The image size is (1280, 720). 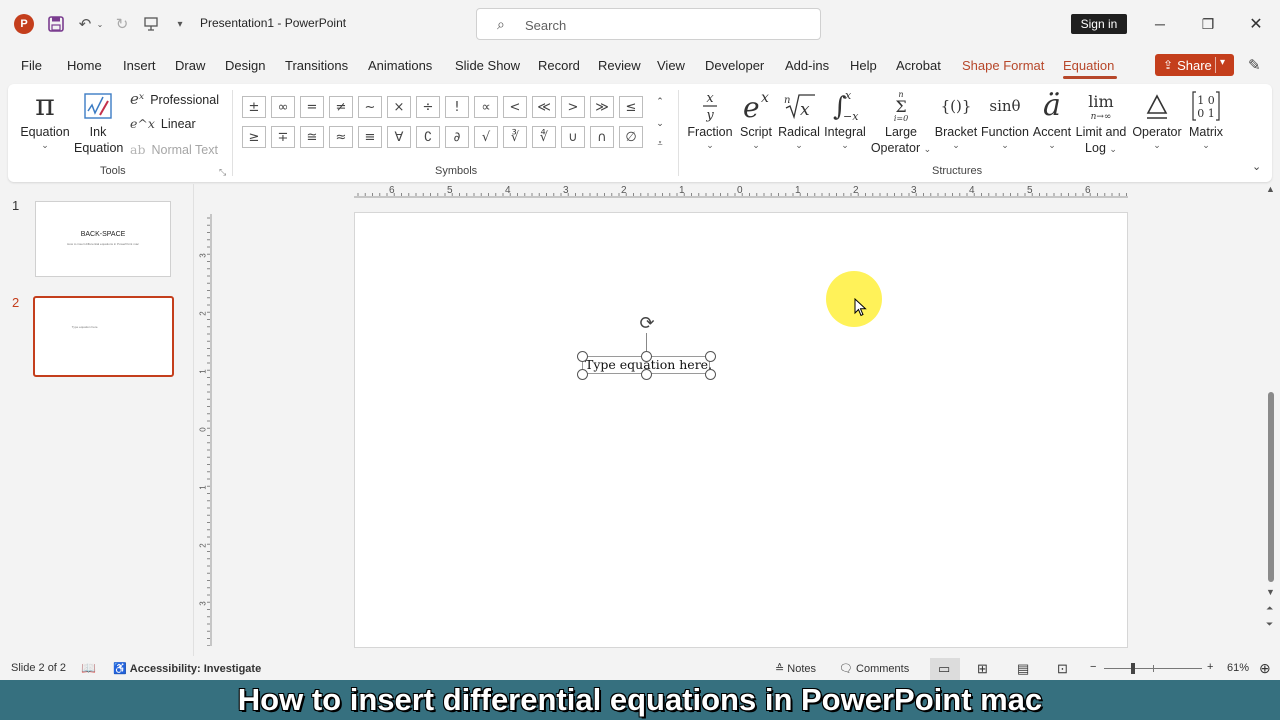 I want to click on sign-in-button: Sign in, so click(x=1099, y=24).